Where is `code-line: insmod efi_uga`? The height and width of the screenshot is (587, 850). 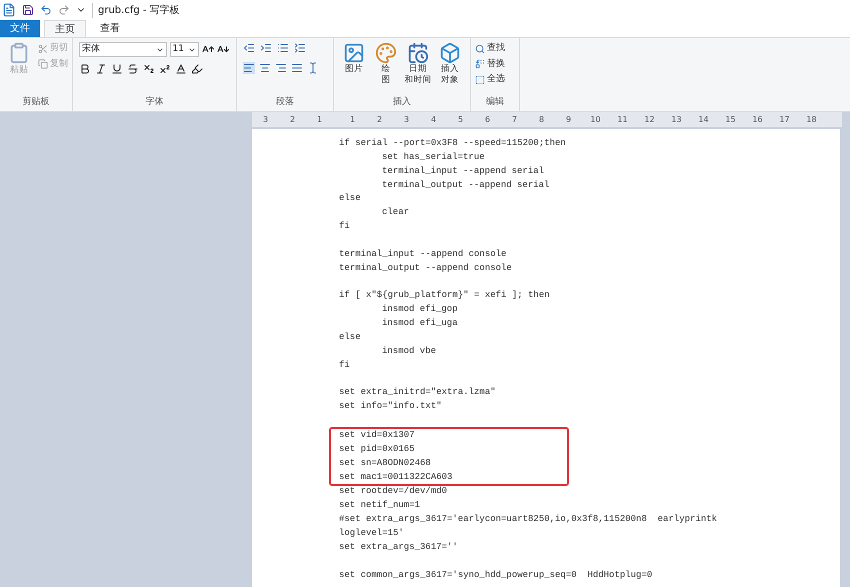 code-line: insmod efi_uga is located at coordinates (420, 323).